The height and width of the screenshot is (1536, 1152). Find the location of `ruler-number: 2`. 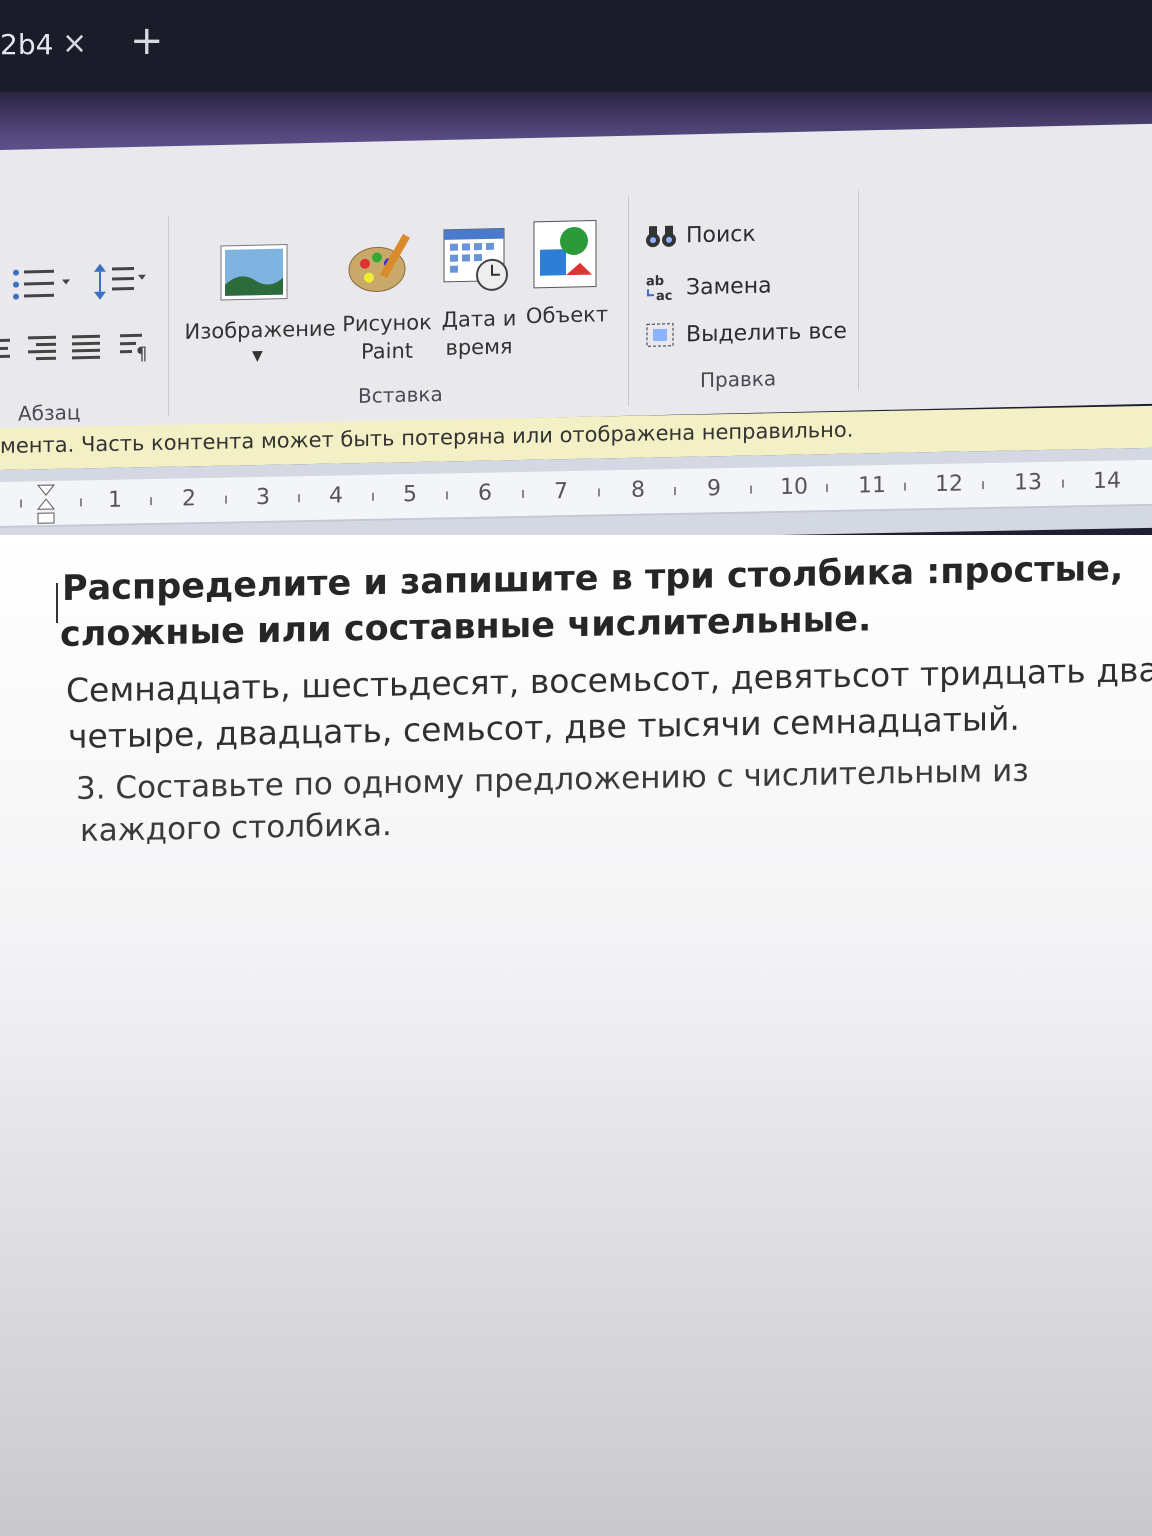

ruler-number: 2 is located at coordinates (189, 499).